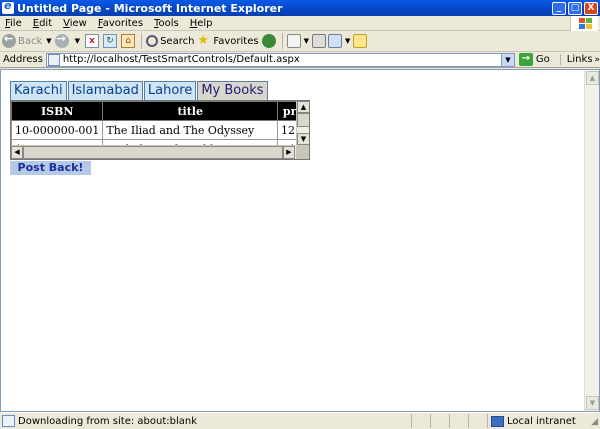 The image size is (600, 429). Describe the element at coordinates (203, 40) in the screenshot. I see `star-icon: ★` at that location.